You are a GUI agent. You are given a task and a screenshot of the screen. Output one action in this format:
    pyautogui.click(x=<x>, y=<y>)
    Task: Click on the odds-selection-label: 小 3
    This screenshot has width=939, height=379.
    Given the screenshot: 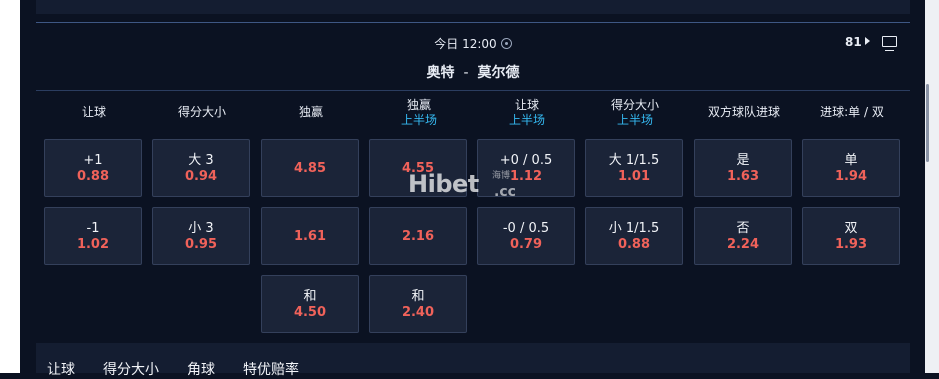 What is the action you would take?
    pyautogui.click(x=201, y=228)
    